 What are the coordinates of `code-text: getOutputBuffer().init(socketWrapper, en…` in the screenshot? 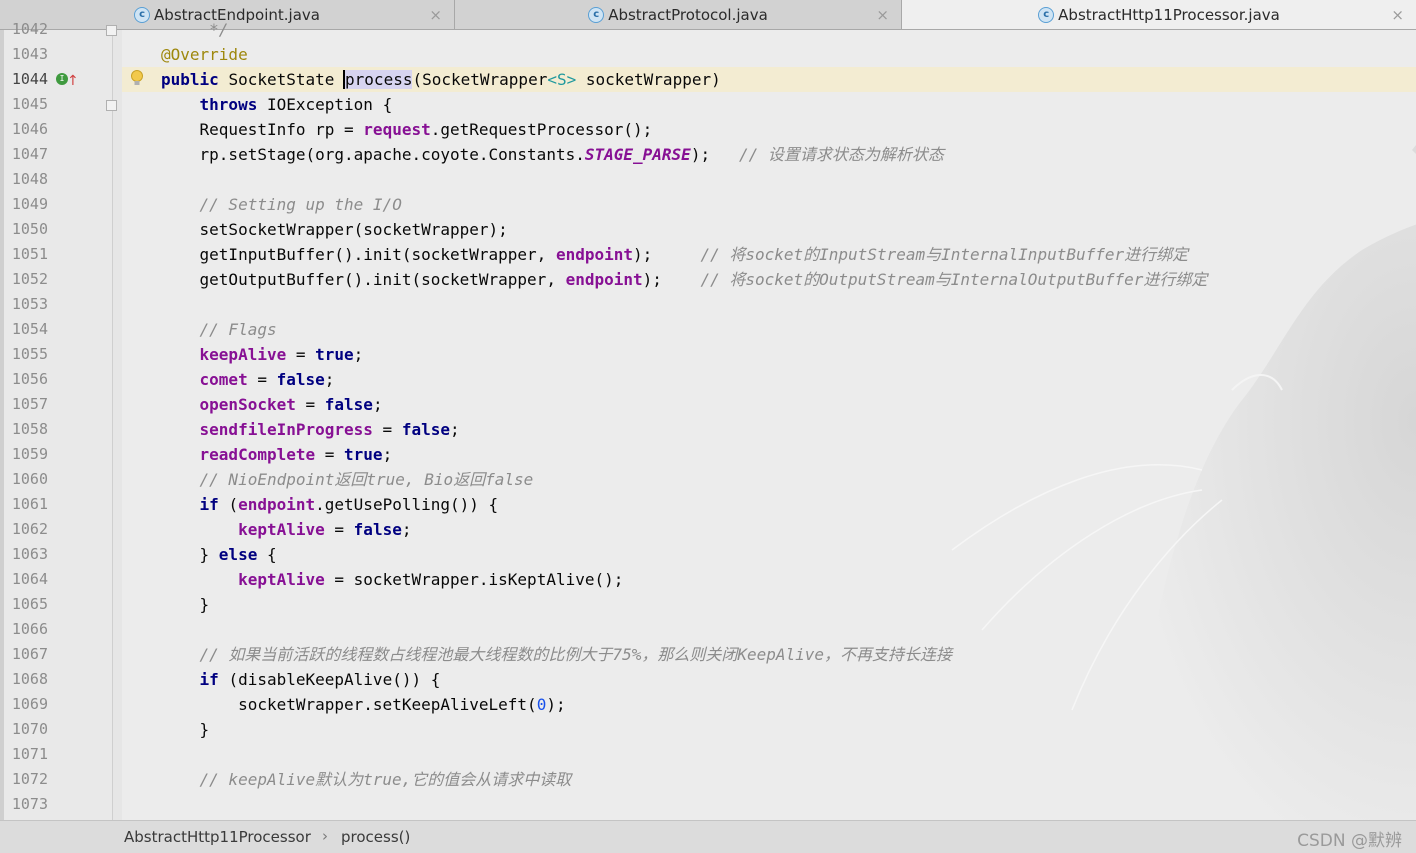 It's located at (769, 279).